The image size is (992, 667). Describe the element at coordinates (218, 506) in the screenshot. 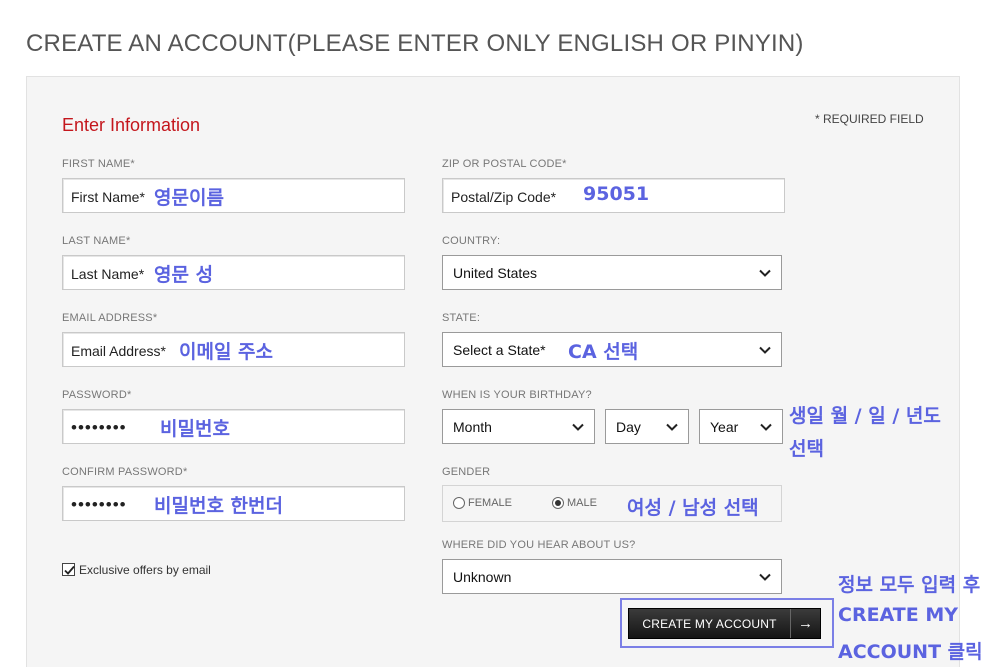

I see `confirm-password-annotation: 비밀번호 한번더` at that location.